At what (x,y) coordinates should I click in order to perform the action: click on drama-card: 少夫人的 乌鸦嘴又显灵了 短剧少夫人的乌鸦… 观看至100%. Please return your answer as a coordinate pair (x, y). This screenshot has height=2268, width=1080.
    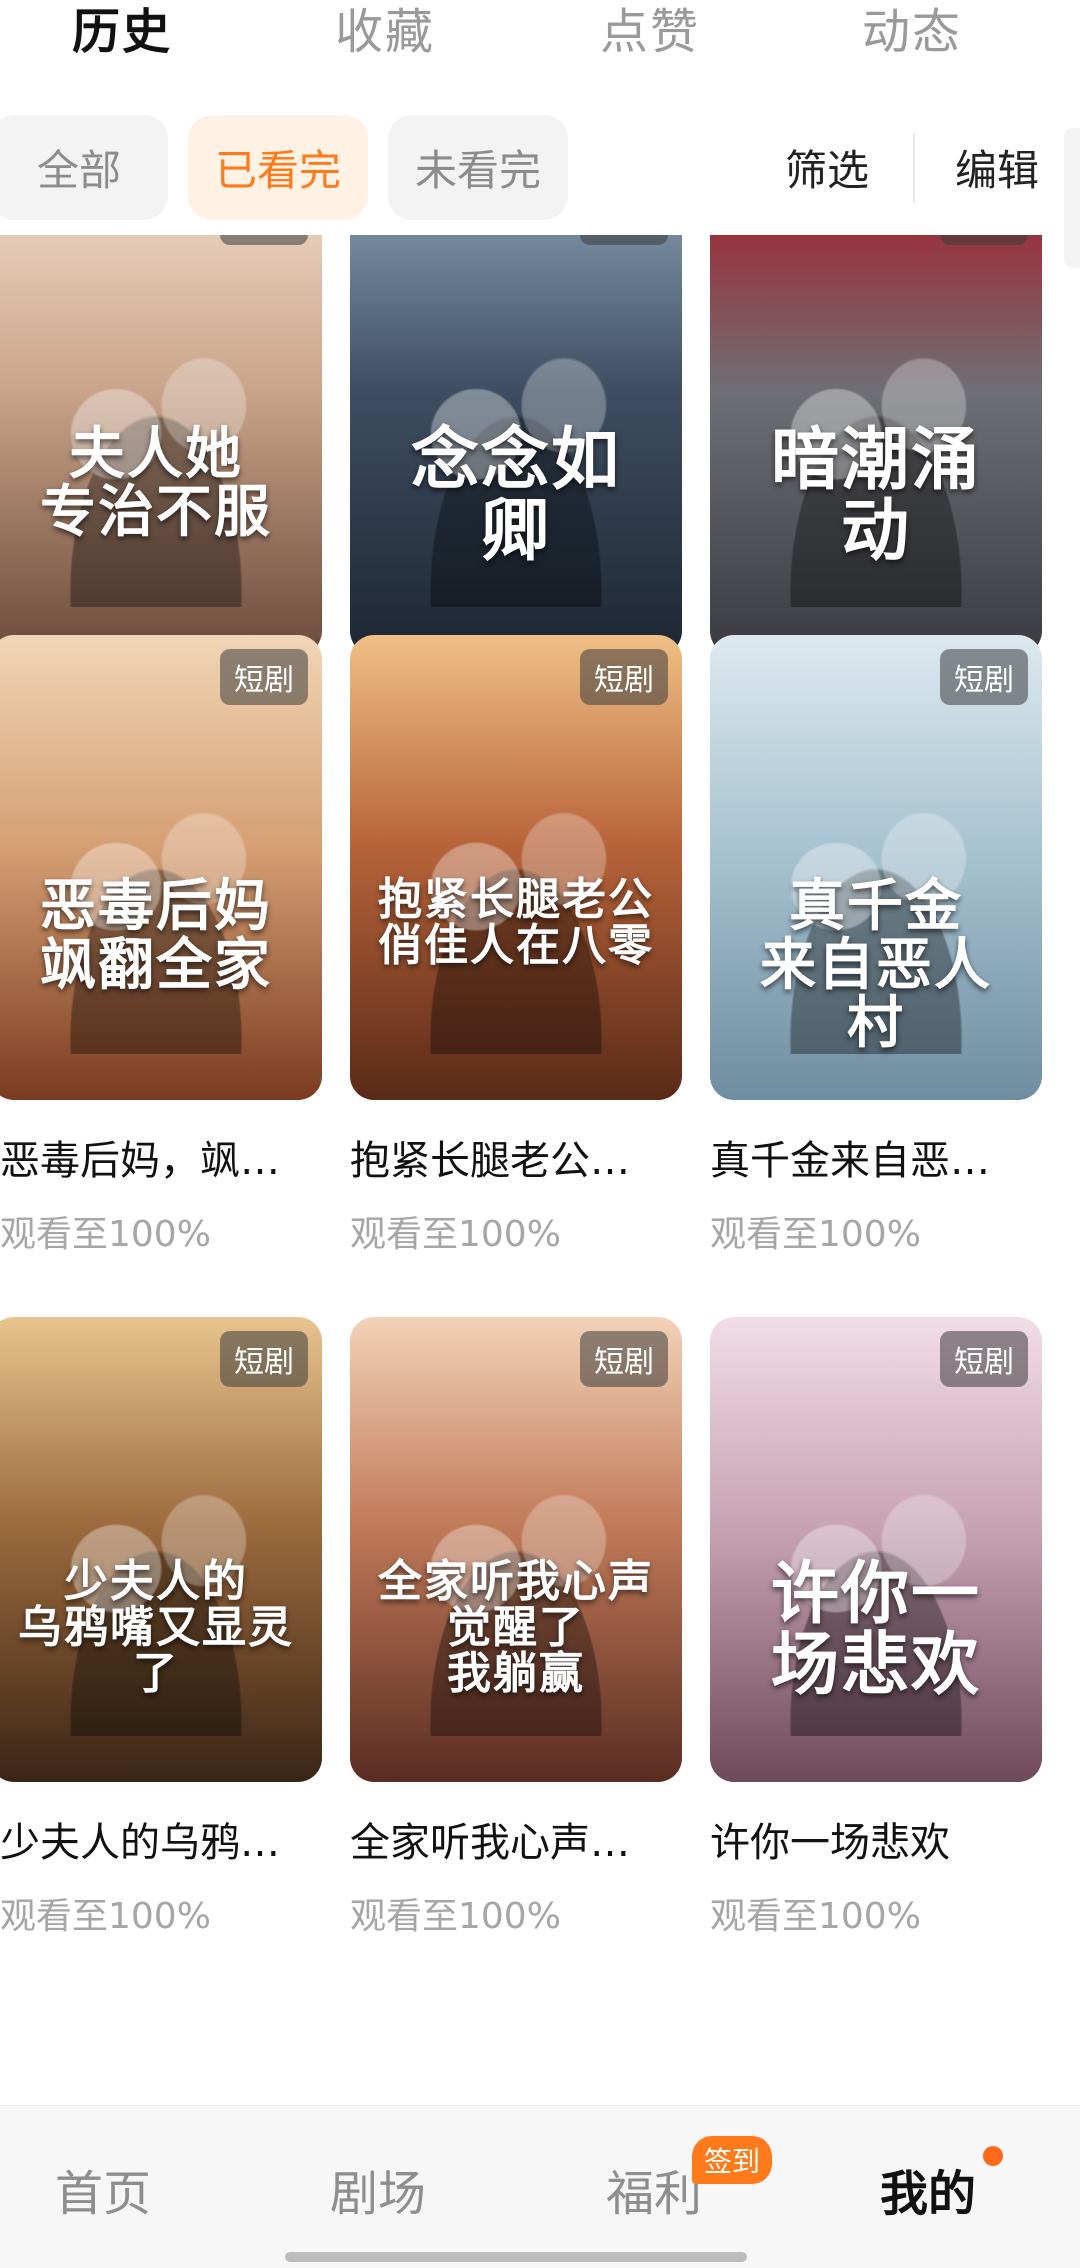
    Looking at the image, I should click on (171, 1662).